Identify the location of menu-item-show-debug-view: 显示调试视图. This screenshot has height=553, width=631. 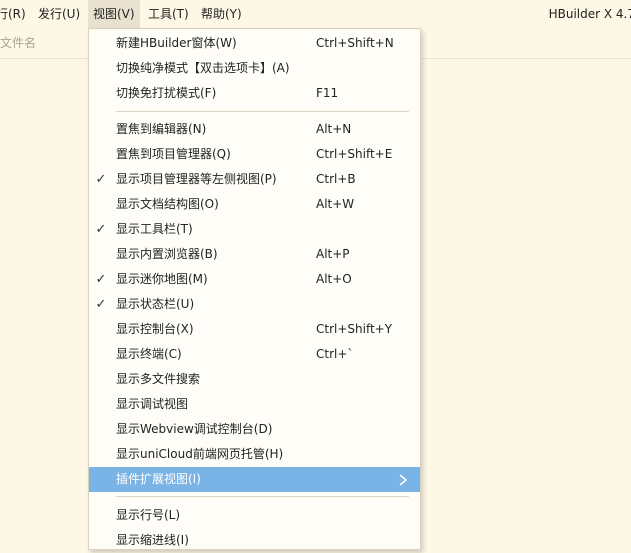
(254, 404).